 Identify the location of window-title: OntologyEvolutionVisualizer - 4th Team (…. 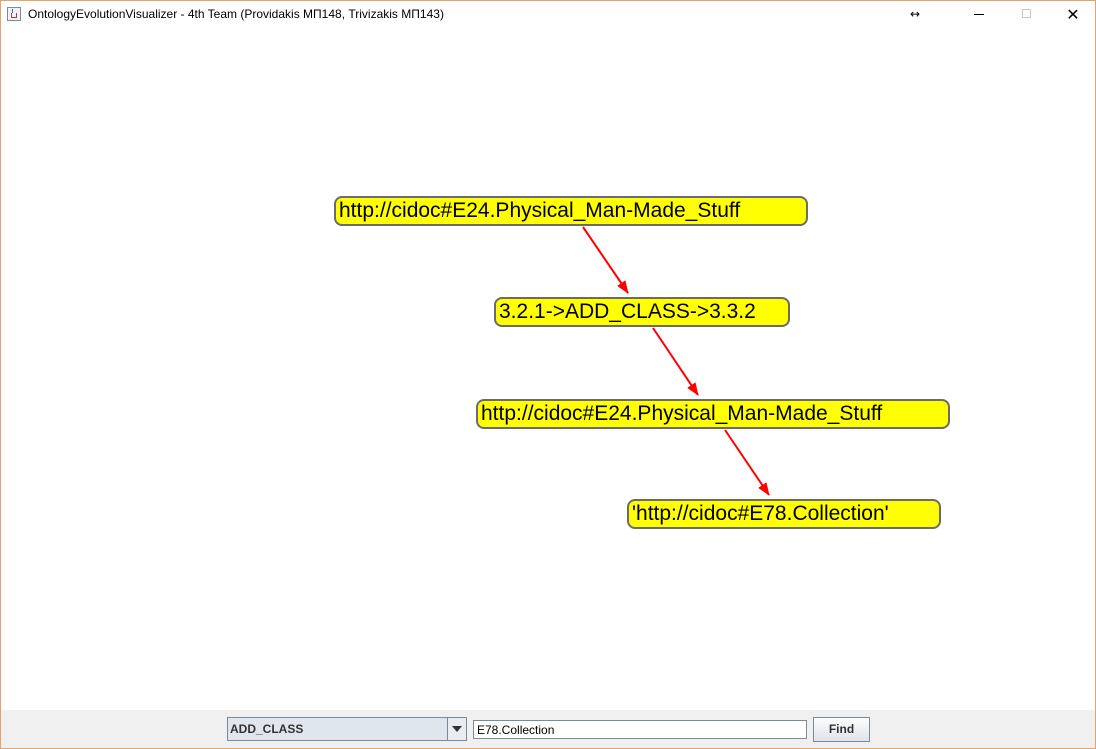
(236, 14).